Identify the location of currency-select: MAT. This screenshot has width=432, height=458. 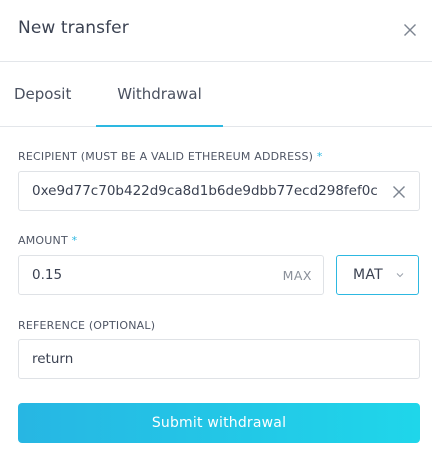
(377, 275).